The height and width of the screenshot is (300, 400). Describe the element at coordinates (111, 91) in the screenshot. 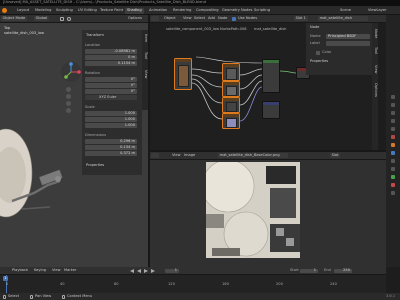

I see `rotation-z-field: 0°` at that location.